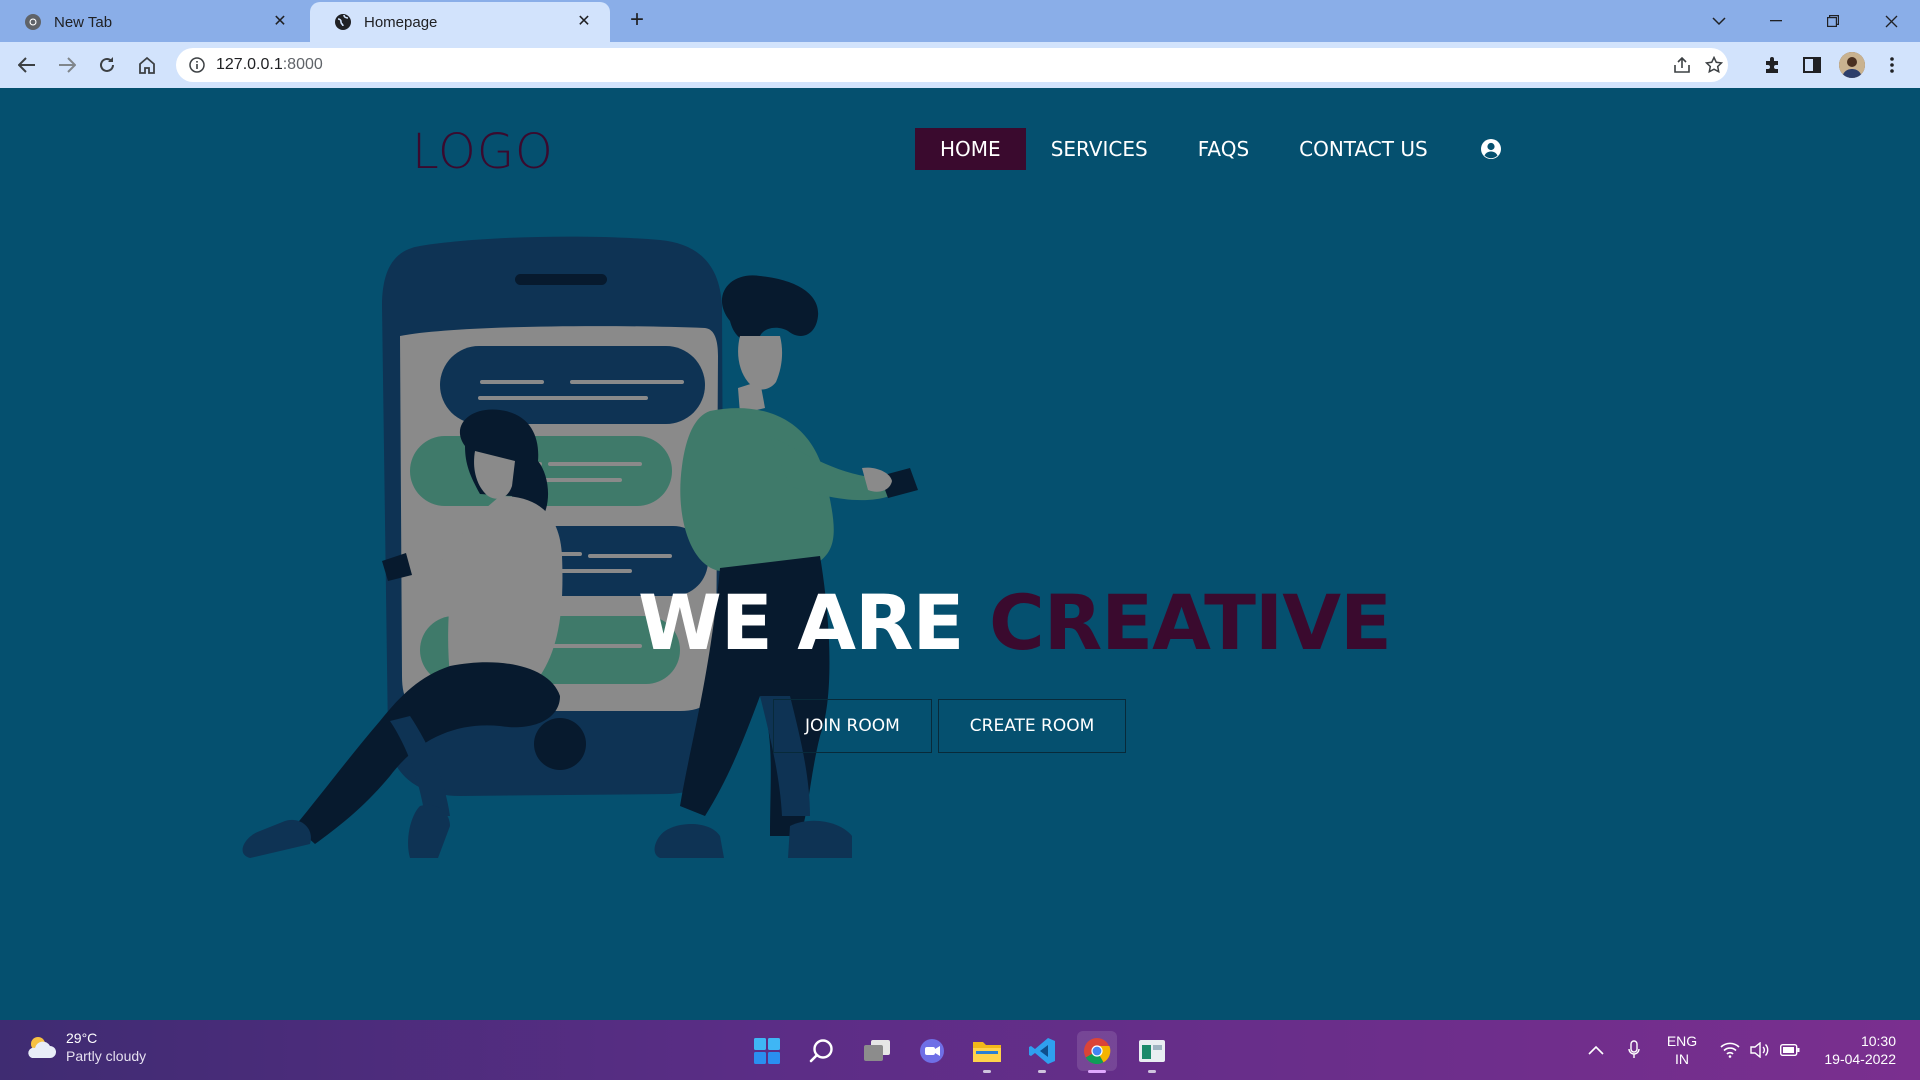 This screenshot has height=1080, width=1920. I want to click on browser-toolbar: 127.0.0.1:8000, so click(960, 65).